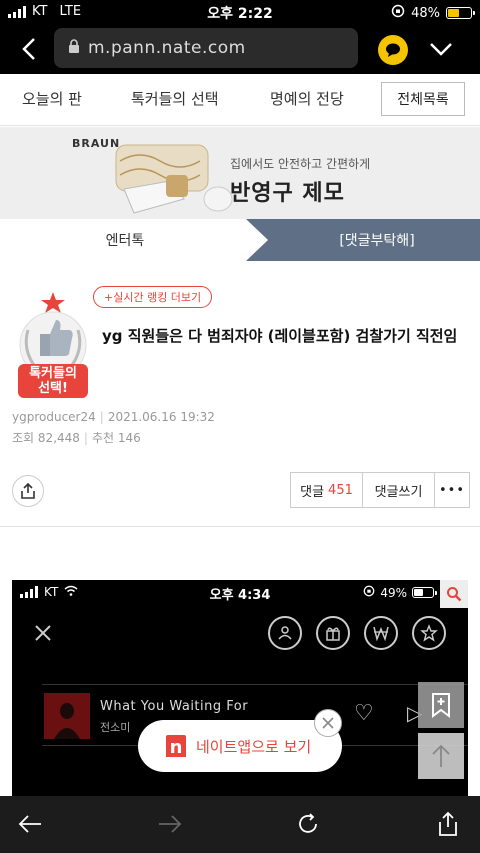  What do you see at coordinates (174, 706) in the screenshot?
I see `song-title: What You Waiting For` at bounding box center [174, 706].